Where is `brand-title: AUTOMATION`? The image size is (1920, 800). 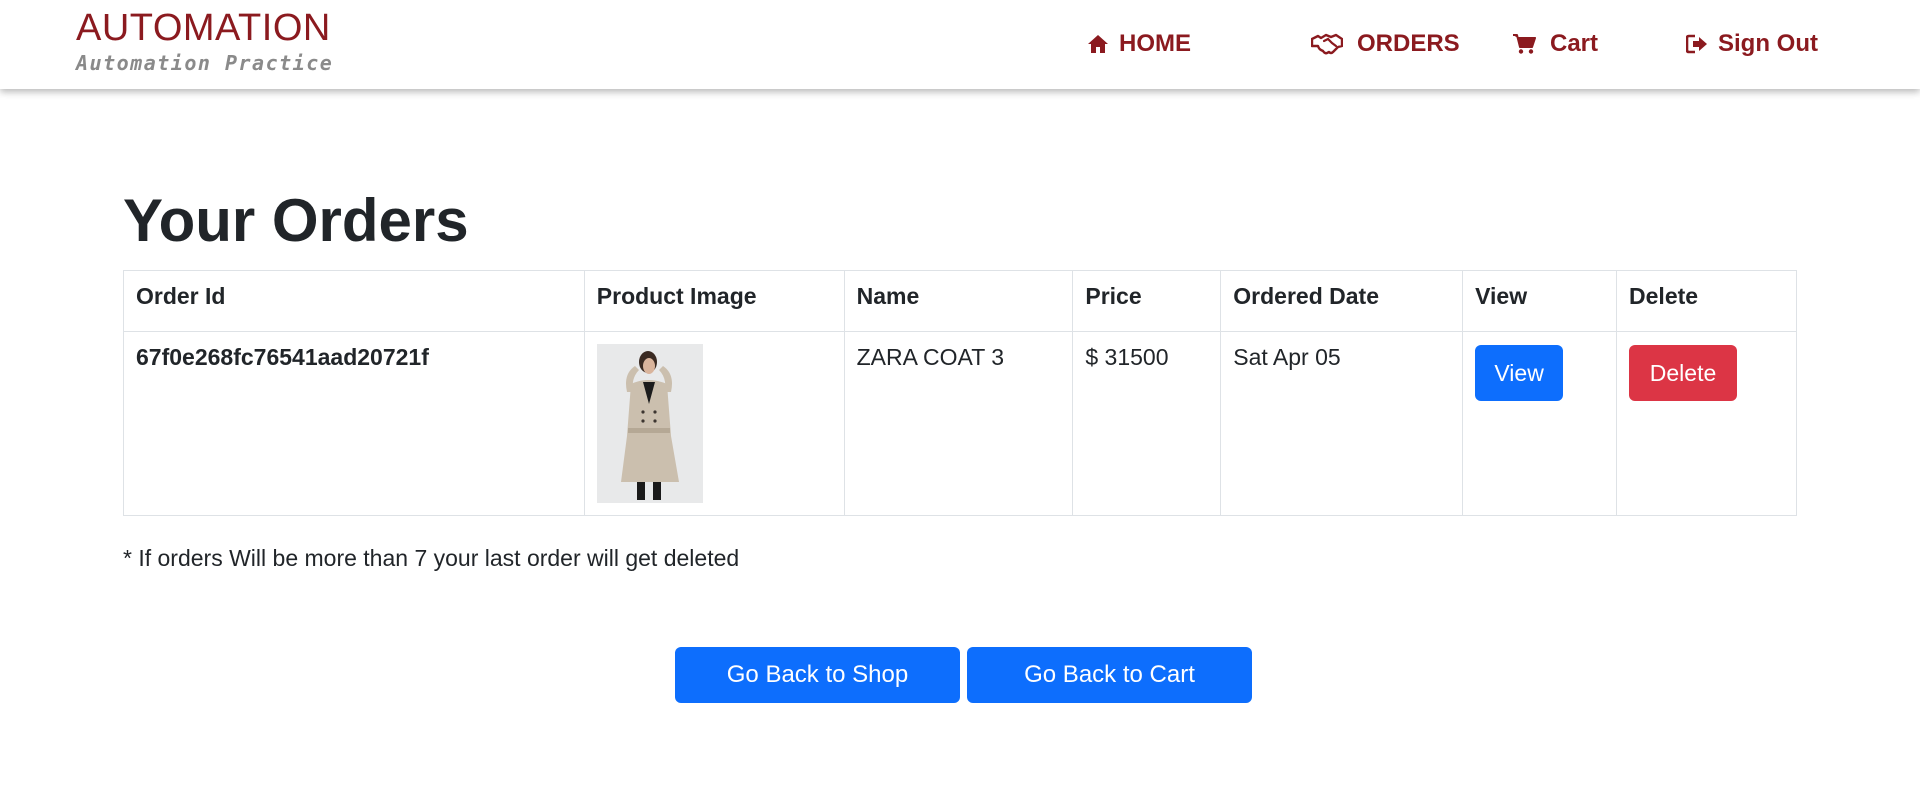 brand-title: AUTOMATION is located at coordinates (203, 28).